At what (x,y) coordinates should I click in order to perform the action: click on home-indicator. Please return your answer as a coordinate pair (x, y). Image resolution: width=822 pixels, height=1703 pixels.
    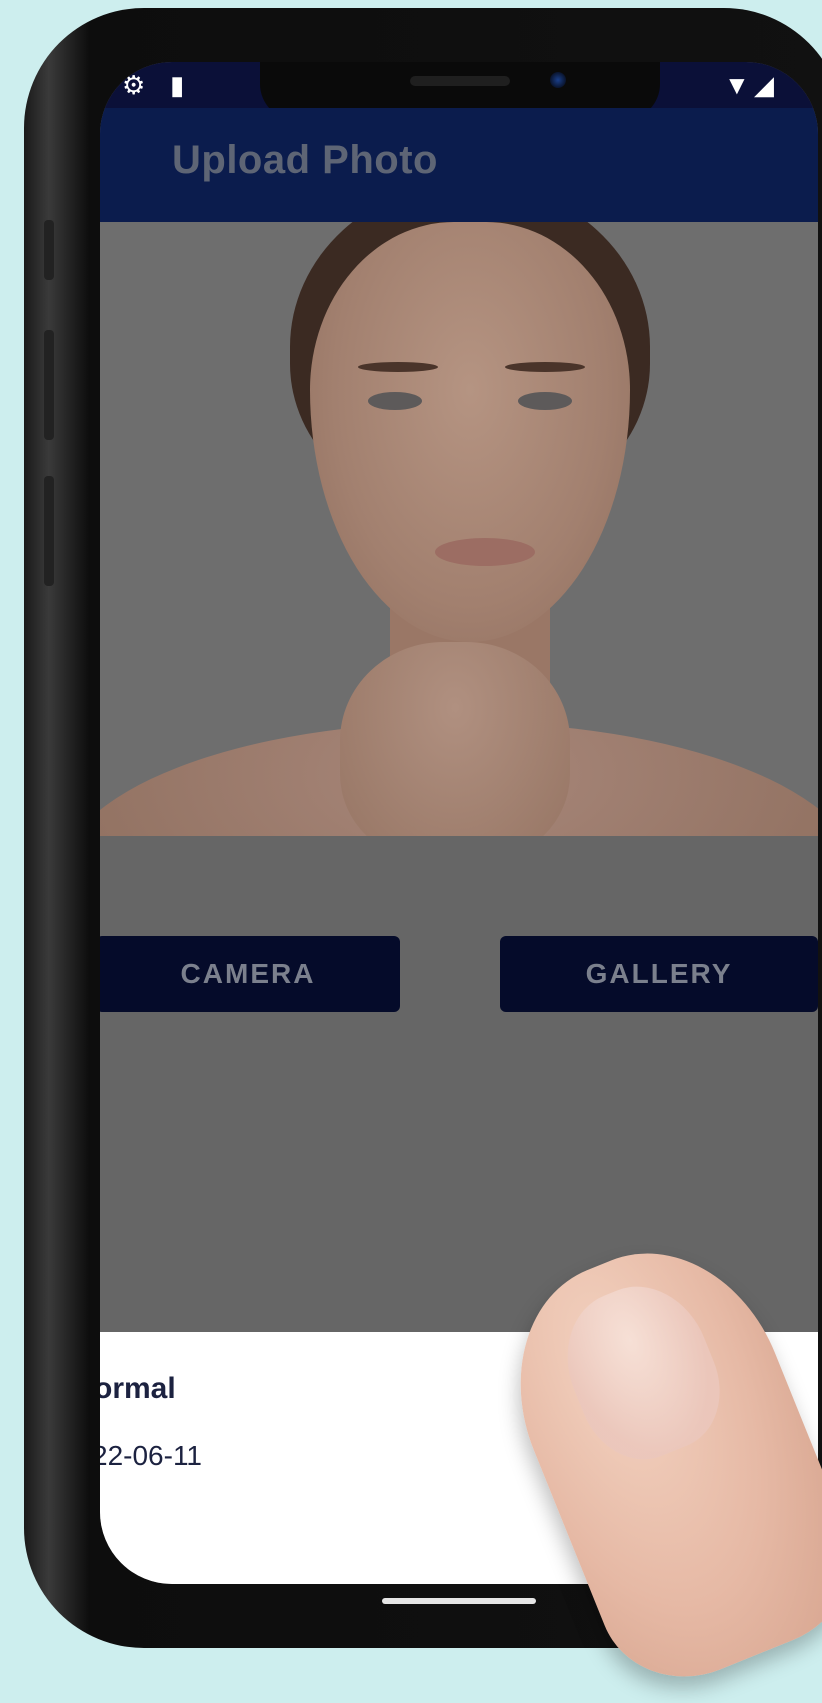
    Looking at the image, I should click on (459, 1601).